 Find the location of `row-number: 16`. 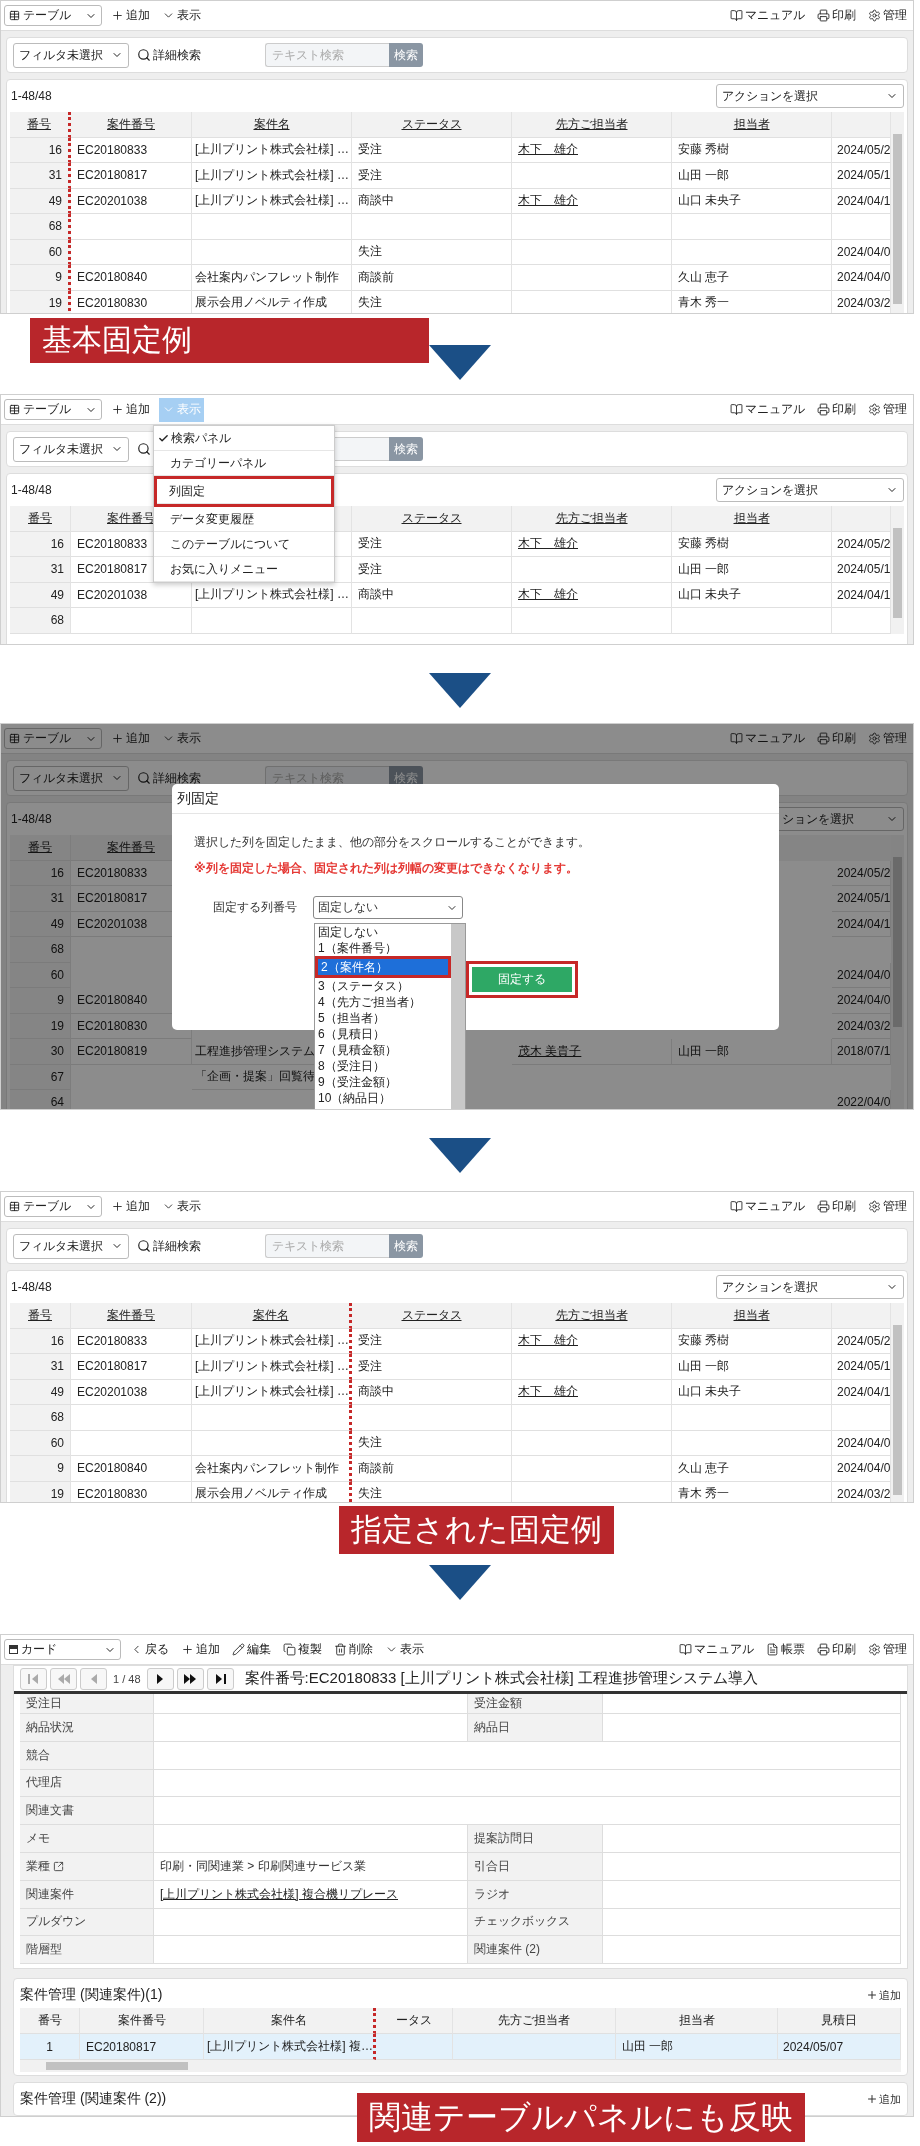

row-number: 16 is located at coordinates (40, 873).